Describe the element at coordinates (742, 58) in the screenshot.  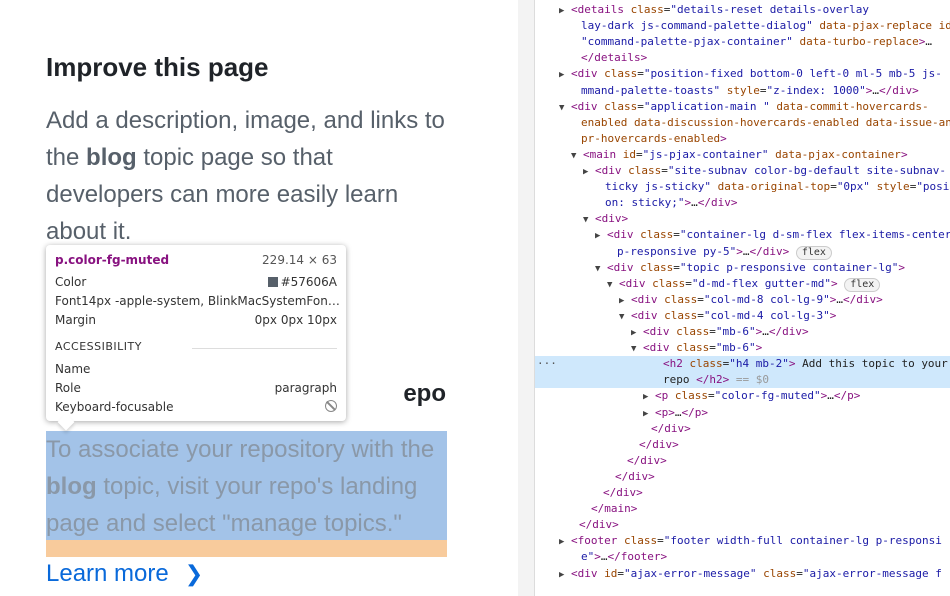
I see `dom-node: </details>` at that location.